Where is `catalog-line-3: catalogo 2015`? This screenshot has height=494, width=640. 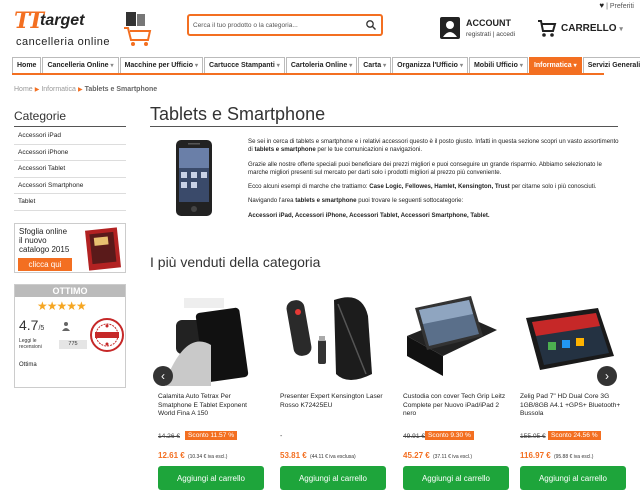
catalog-line-3: catalogo 2015 is located at coordinates (44, 249).